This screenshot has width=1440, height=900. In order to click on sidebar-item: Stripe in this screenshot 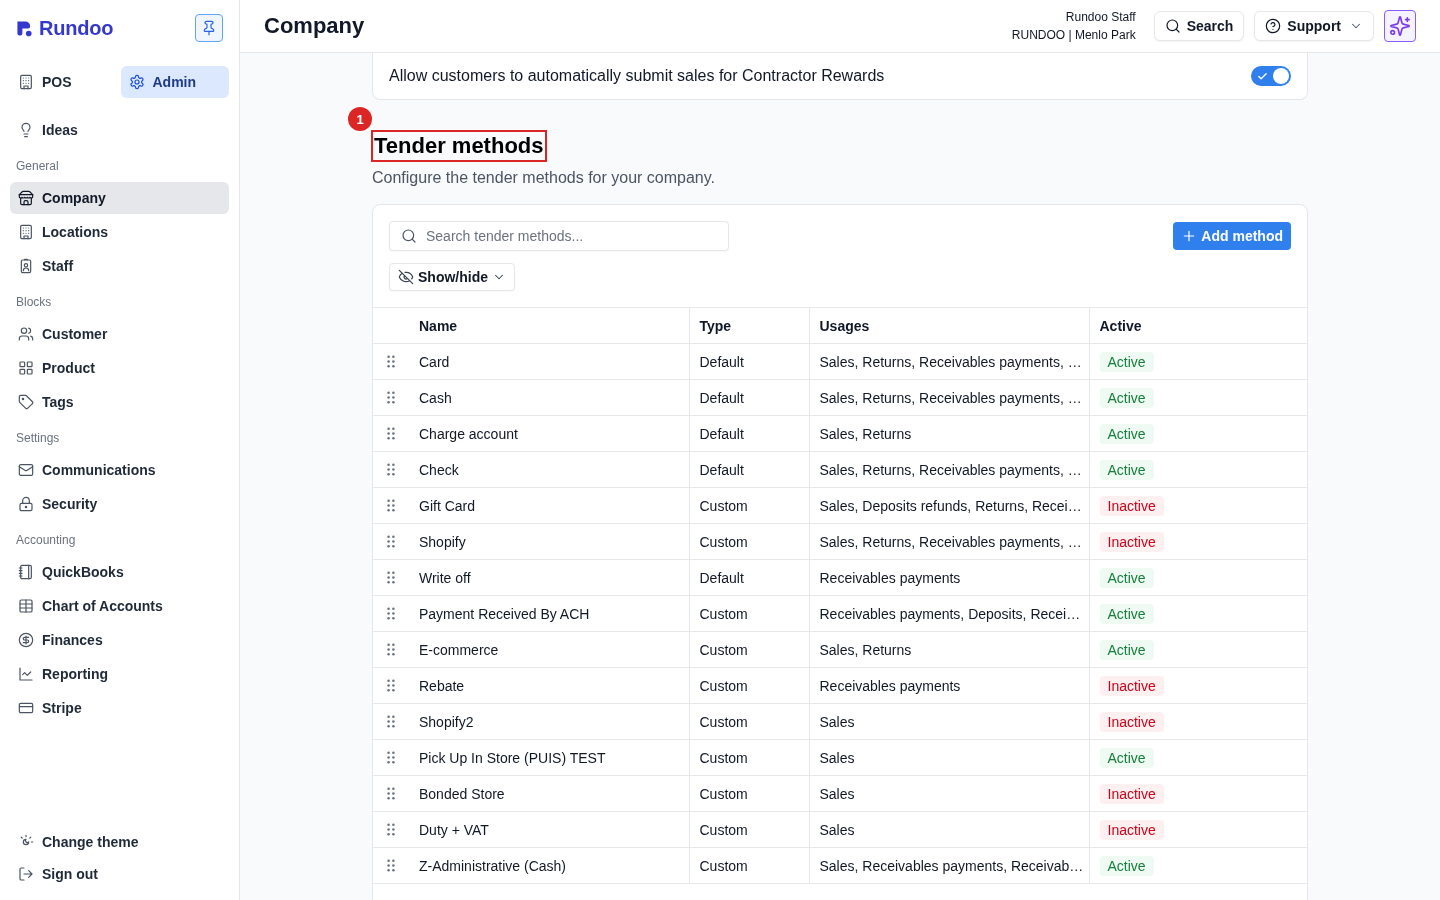, I will do `click(119, 708)`.